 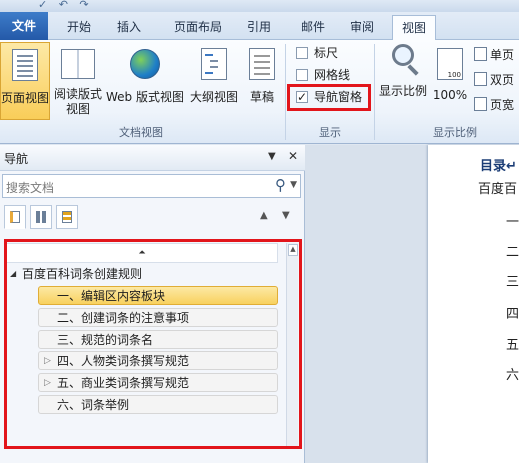 I want to click on print-layout-label: 页面视图, so click(x=25, y=98).